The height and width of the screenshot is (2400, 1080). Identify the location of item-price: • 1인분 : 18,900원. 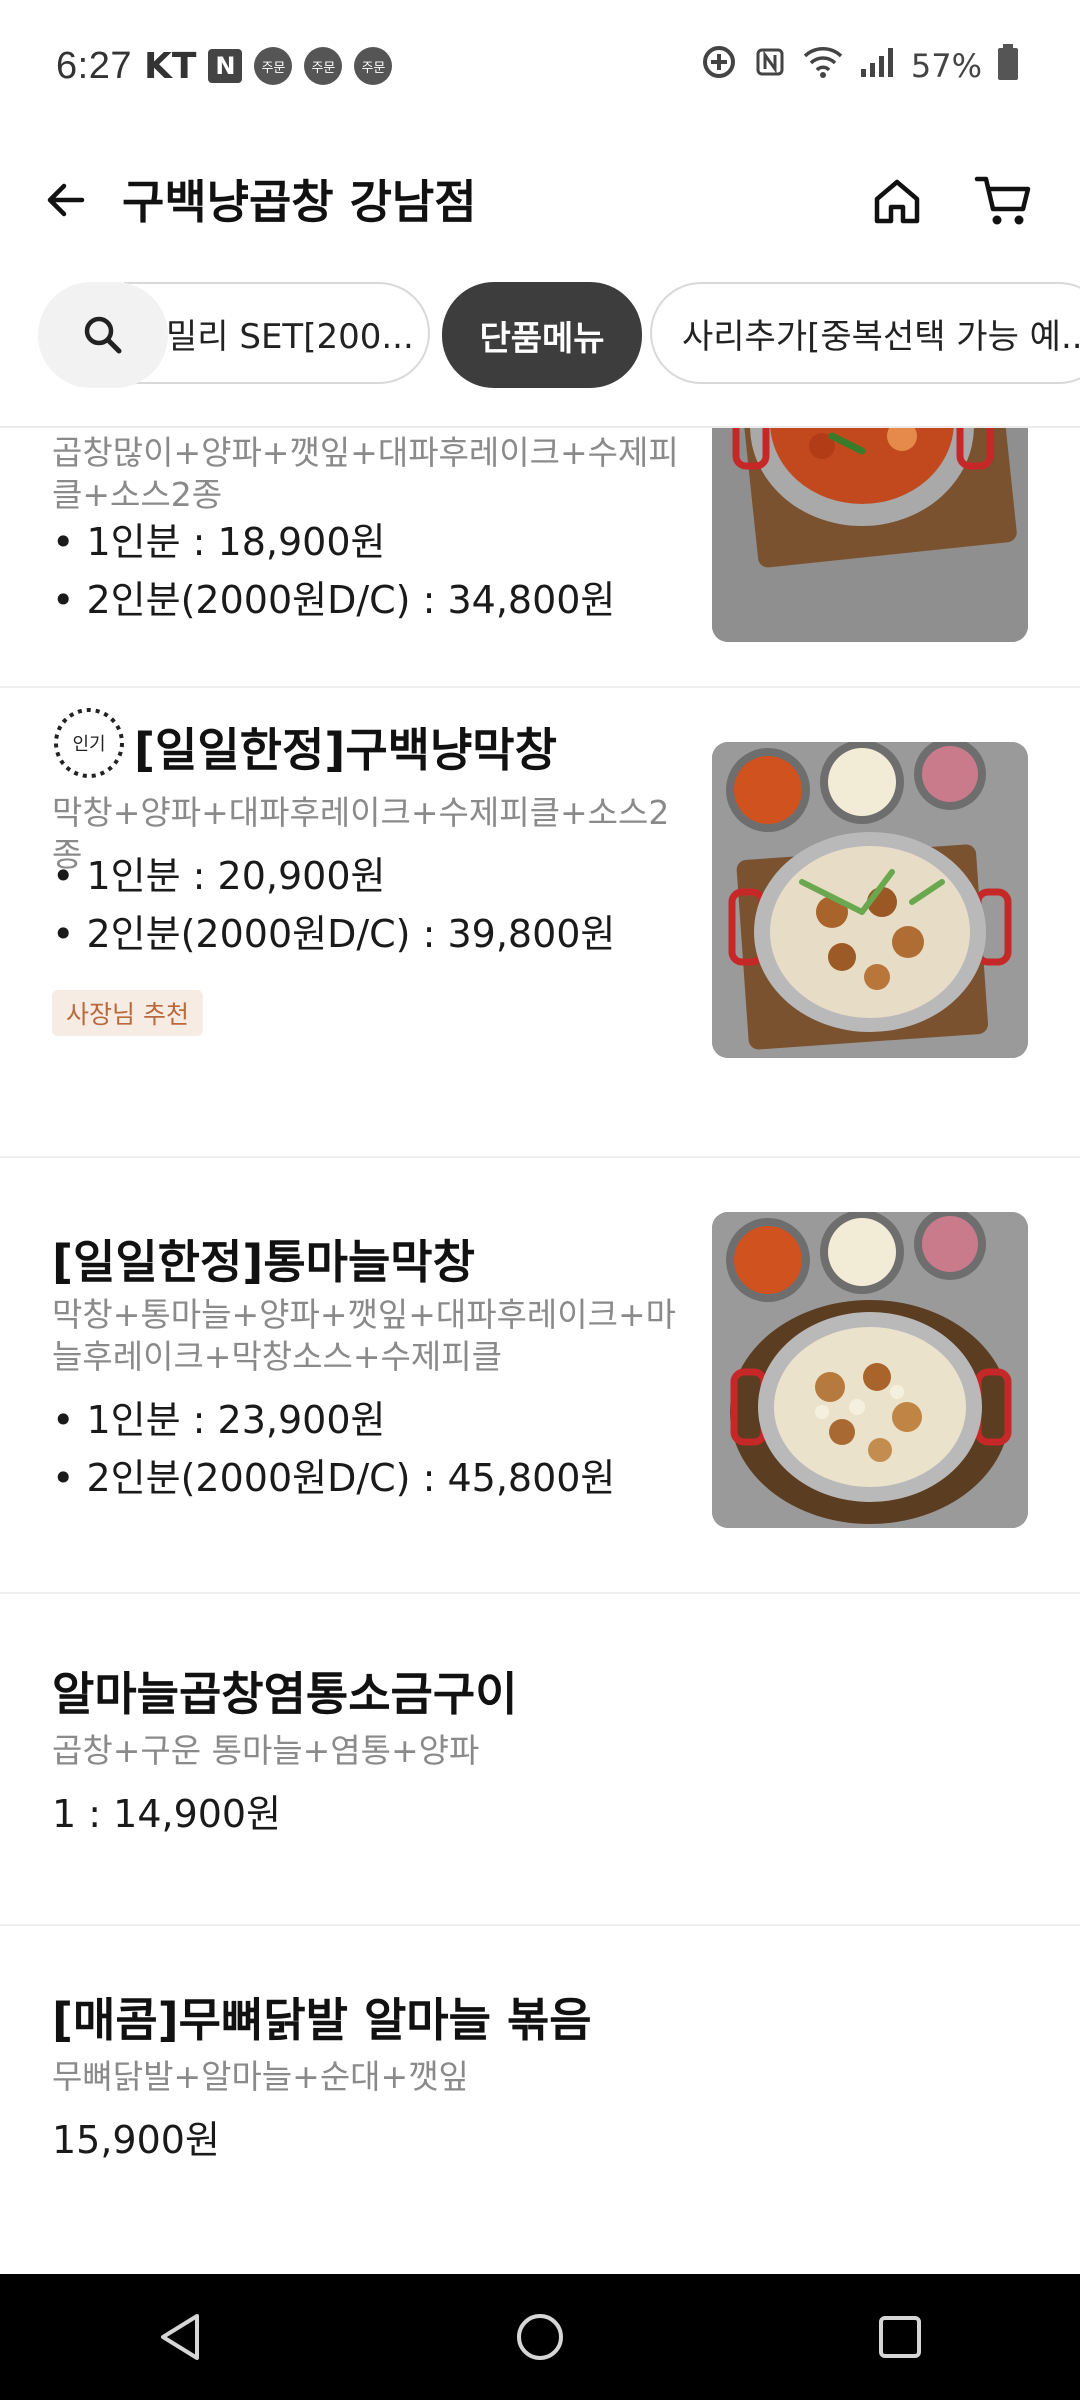
(219, 542).